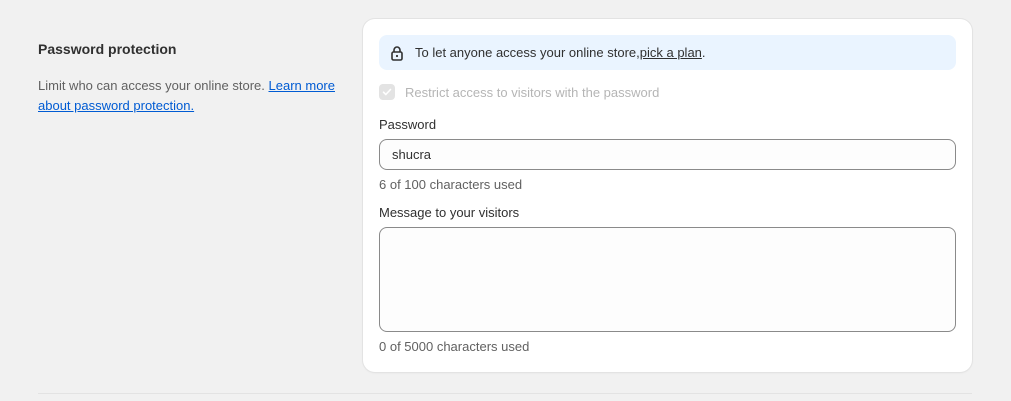 The height and width of the screenshot is (401, 1011). What do you see at coordinates (408, 124) in the screenshot?
I see `password-label: Password` at bounding box center [408, 124].